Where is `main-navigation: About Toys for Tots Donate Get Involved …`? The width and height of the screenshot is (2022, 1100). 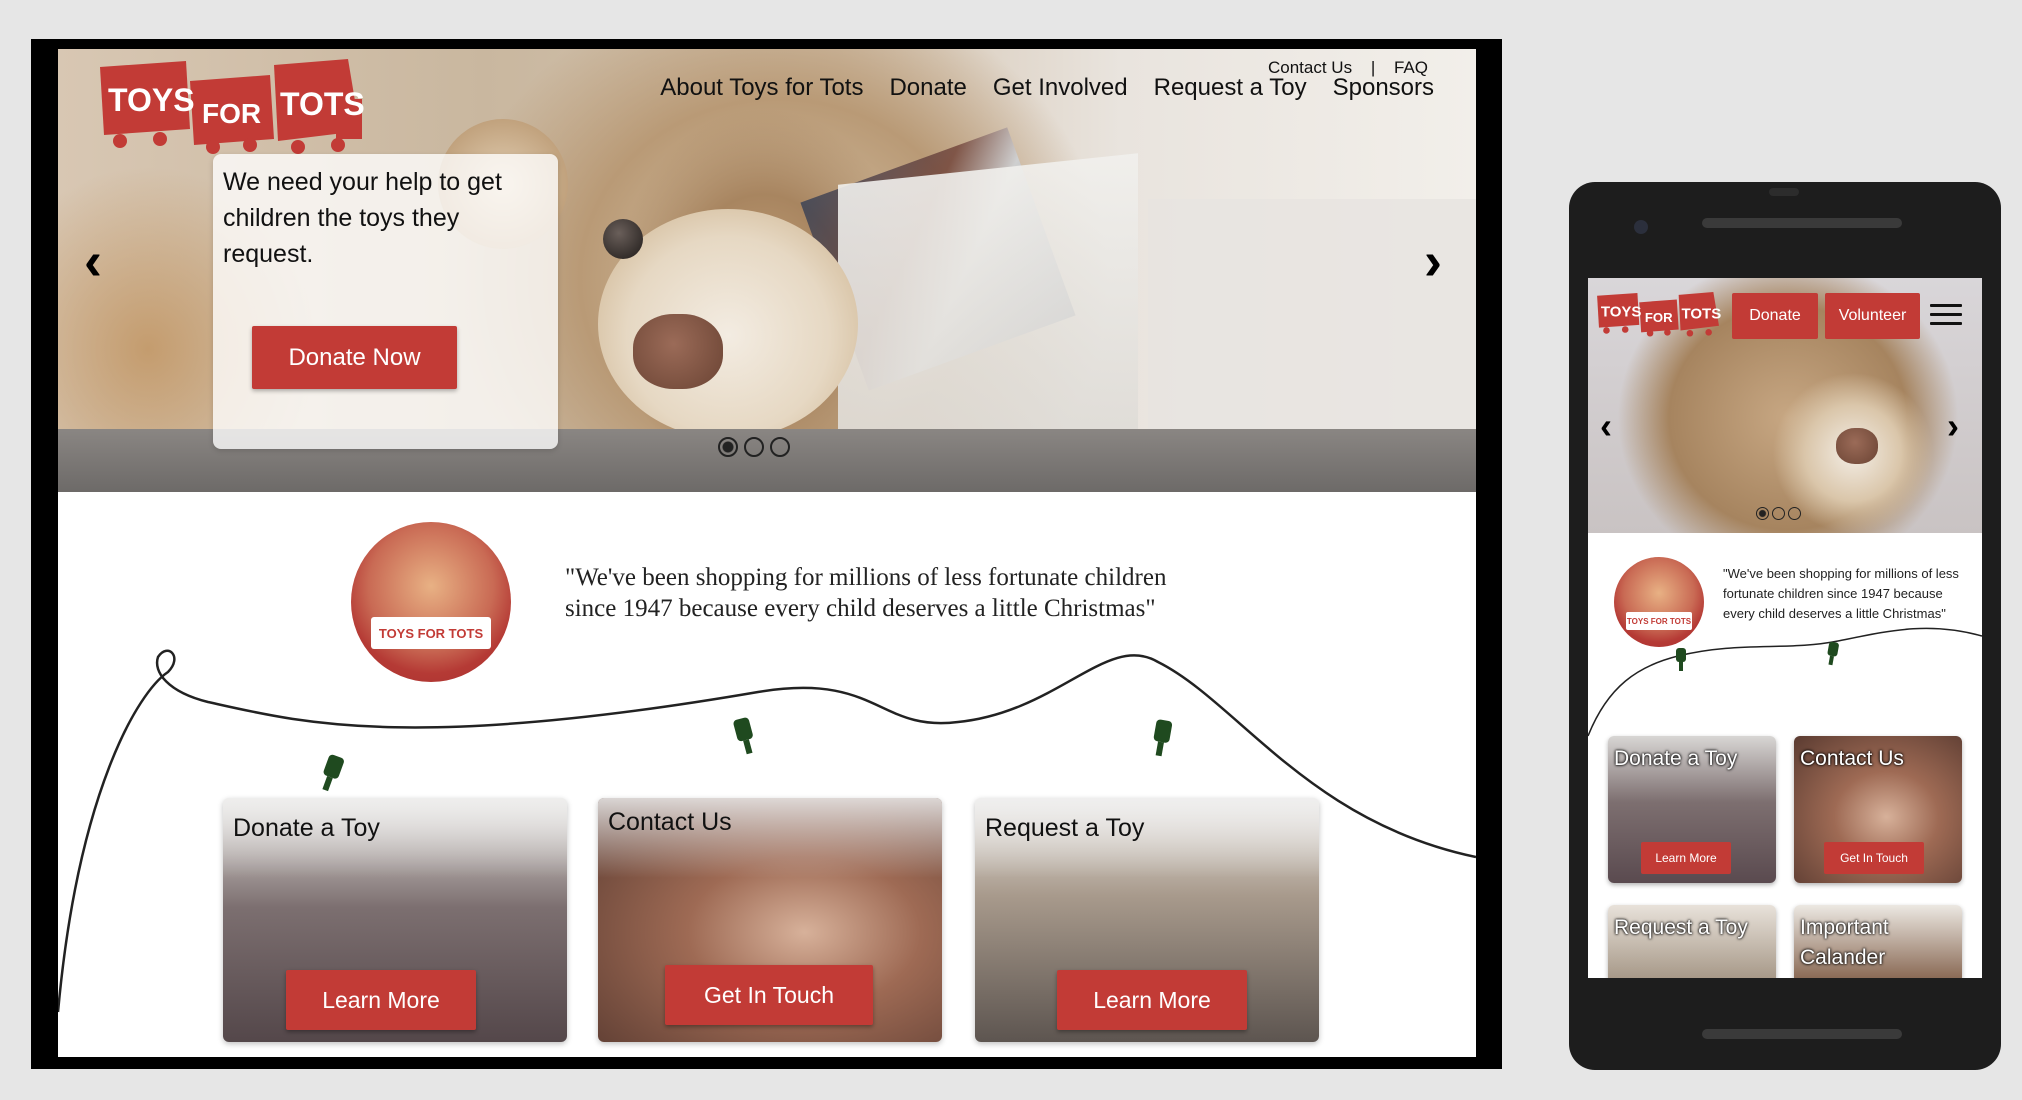
main-navigation: About Toys for Tots Donate Get Involved … is located at coordinates (1034, 88).